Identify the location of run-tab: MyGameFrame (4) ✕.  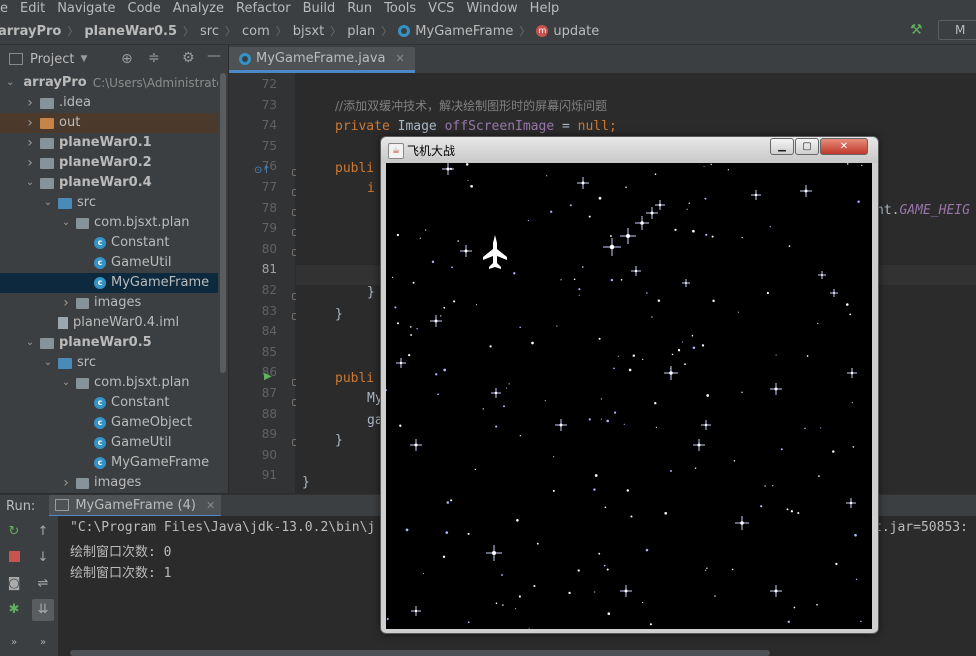
(135, 506).